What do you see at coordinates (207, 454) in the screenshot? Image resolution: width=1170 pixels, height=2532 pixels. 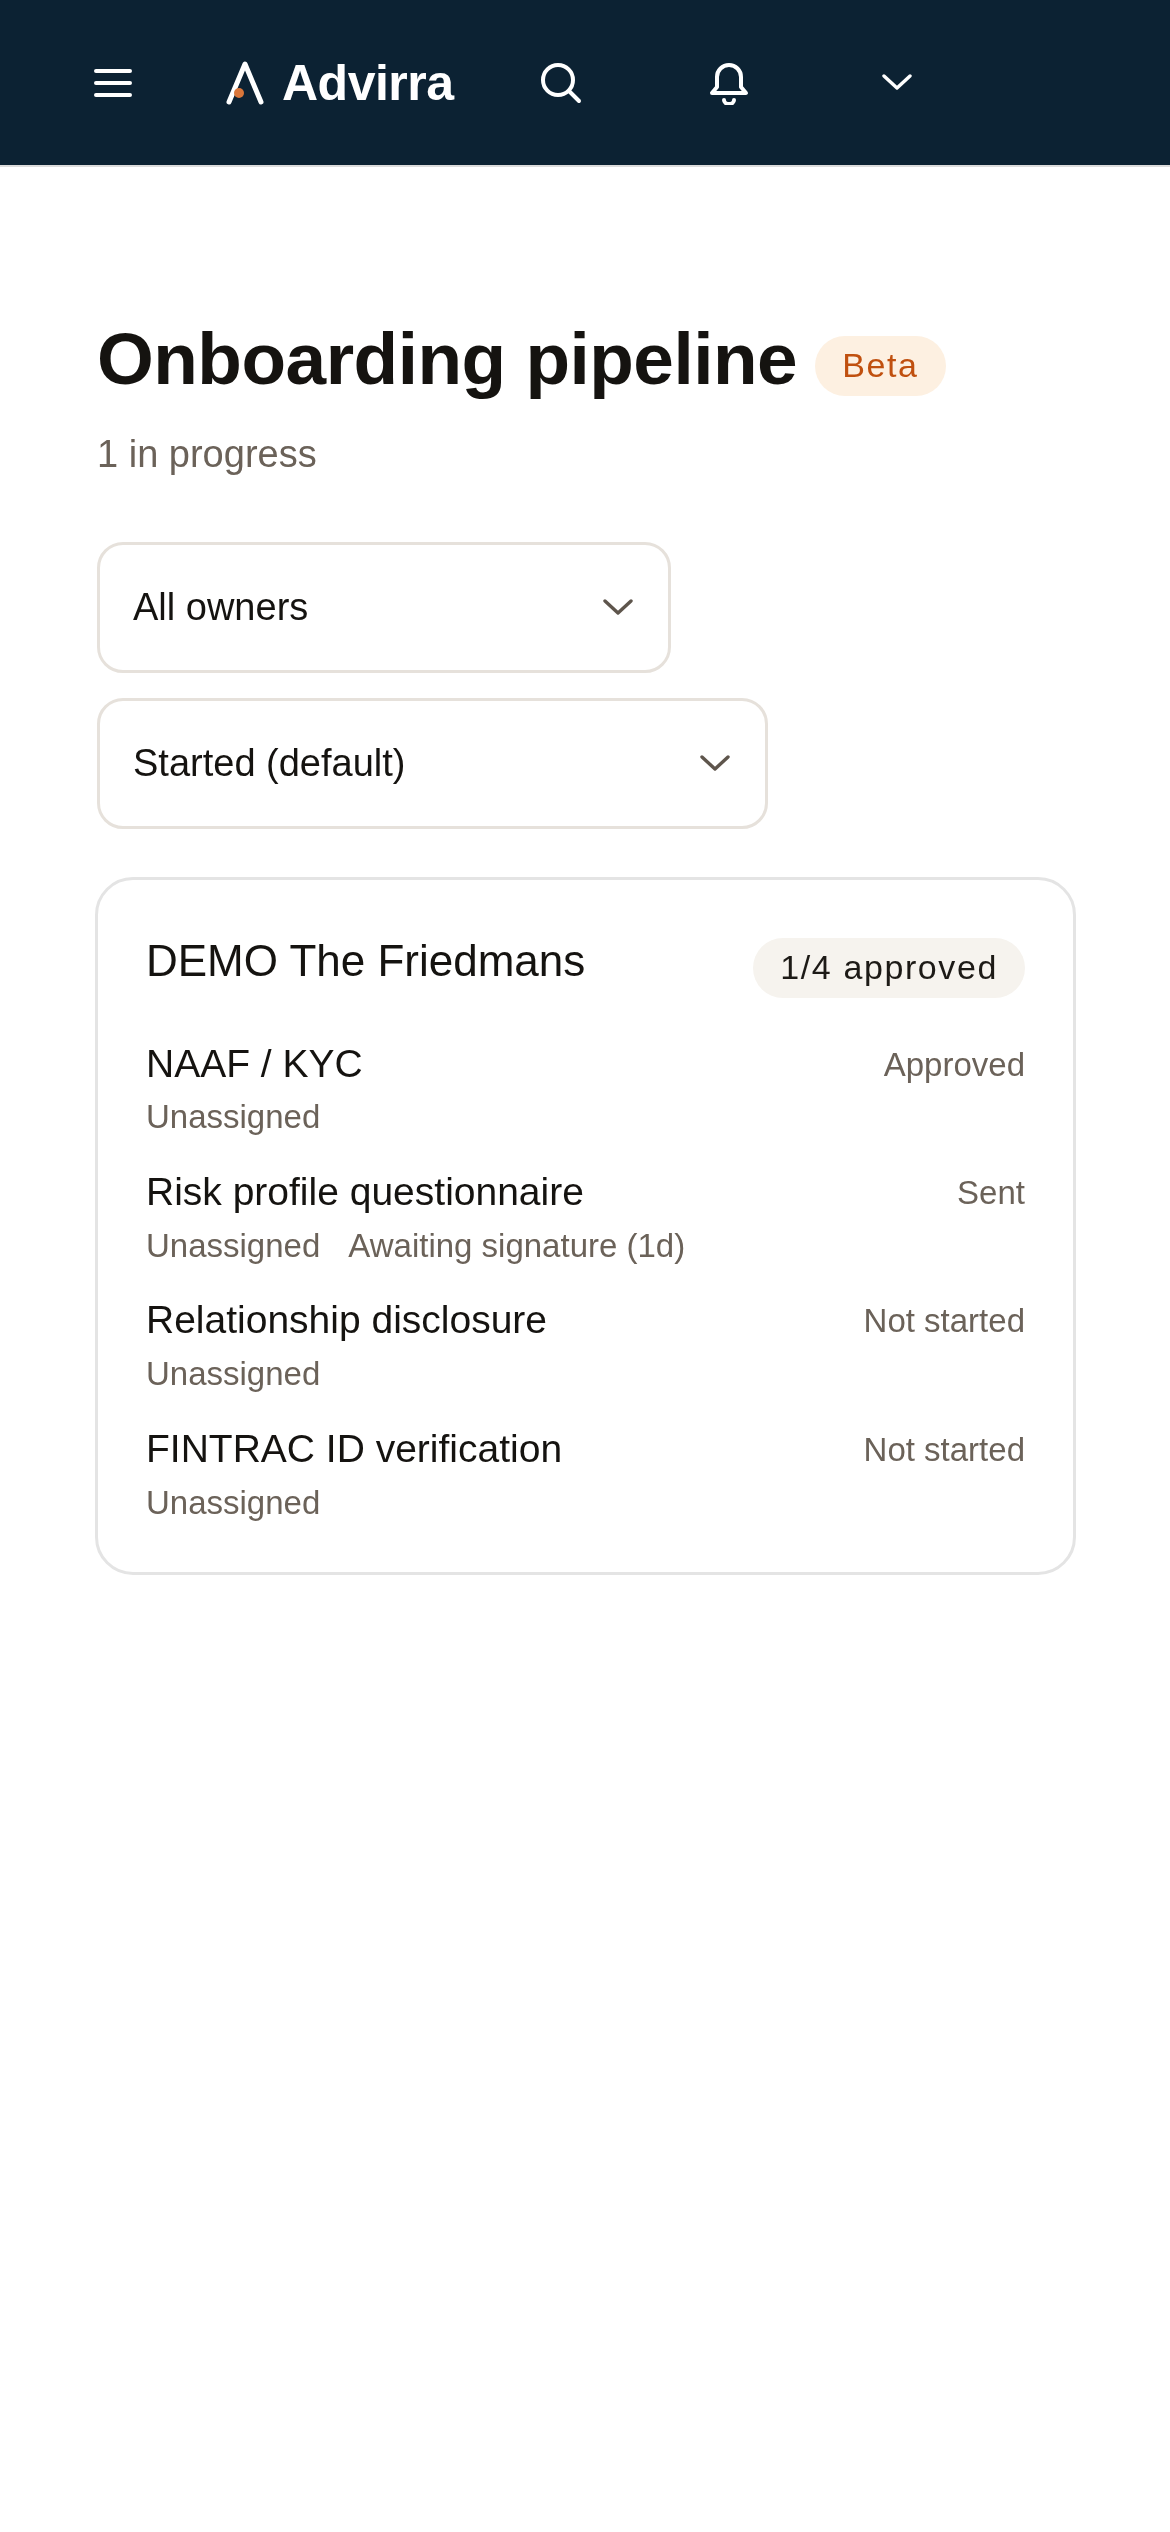 I see `progress-count: 1 in progress` at bounding box center [207, 454].